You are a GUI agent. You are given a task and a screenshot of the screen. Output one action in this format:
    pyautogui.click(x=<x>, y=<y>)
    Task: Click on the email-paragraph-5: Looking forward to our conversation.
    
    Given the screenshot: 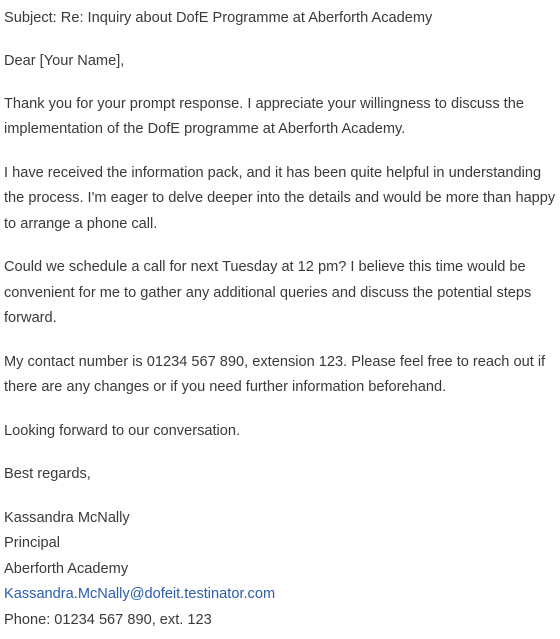 What is the action you would take?
    pyautogui.click(x=122, y=430)
    